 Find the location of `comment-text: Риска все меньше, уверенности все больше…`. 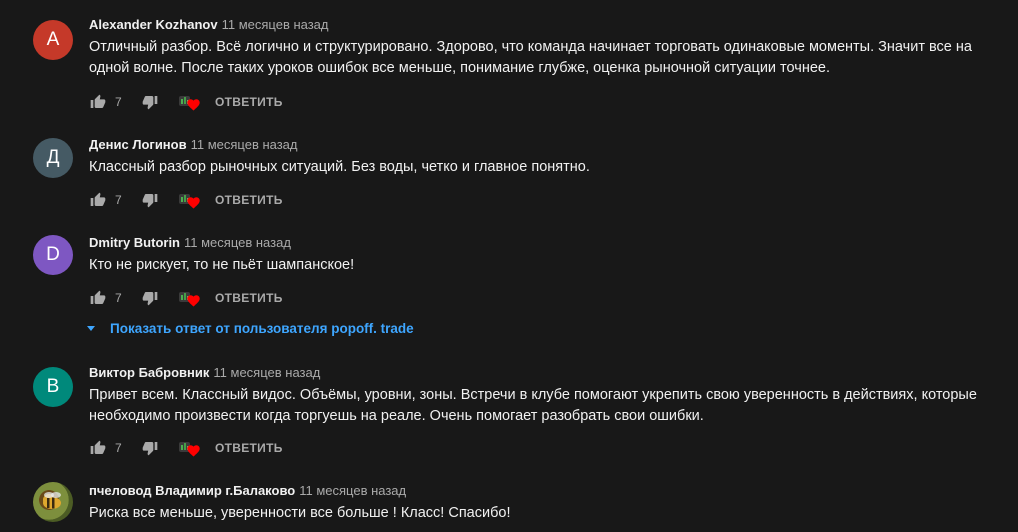

comment-text: Риска все меньше, уверенности все больше… is located at coordinates (300, 513).